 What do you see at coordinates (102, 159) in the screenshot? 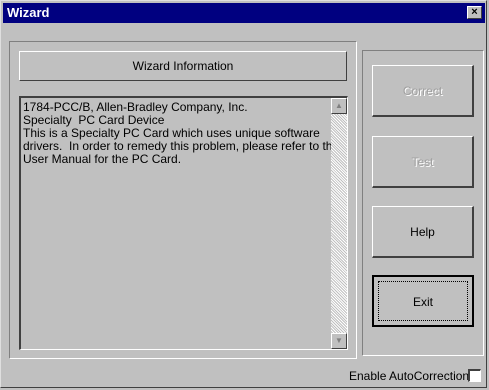
I see `info-line: User Manual for the PC Card.` at bounding box center [102, 159].